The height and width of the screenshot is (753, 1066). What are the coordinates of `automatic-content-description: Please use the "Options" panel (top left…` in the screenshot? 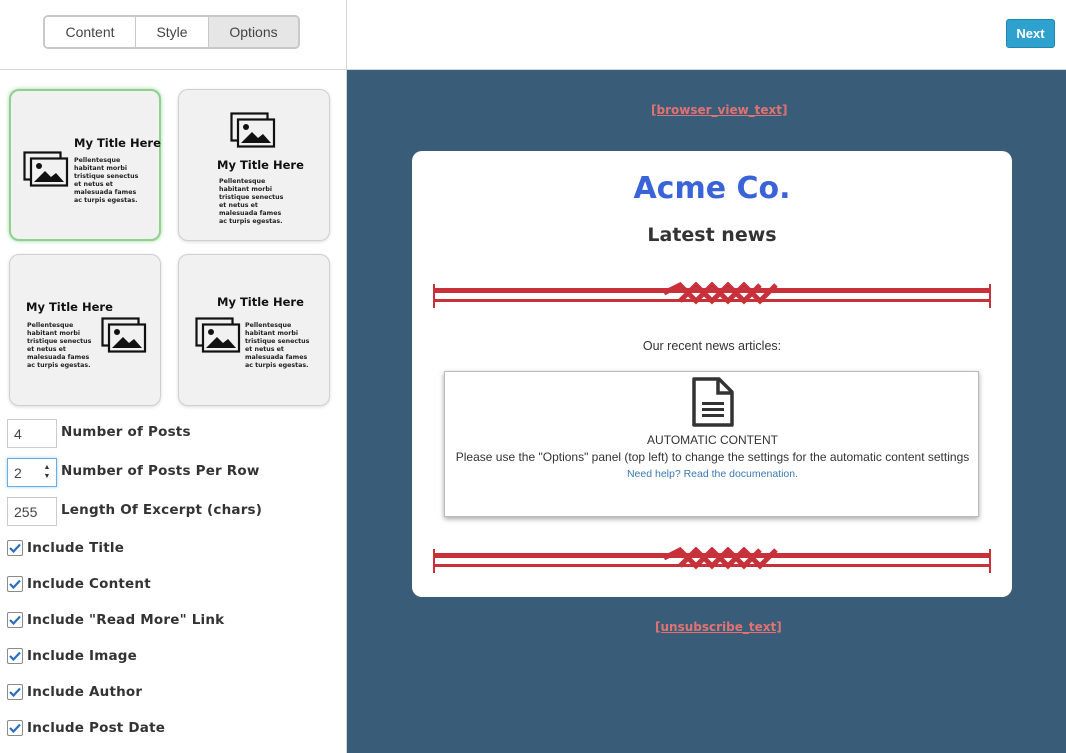 It's located at (712, 457).